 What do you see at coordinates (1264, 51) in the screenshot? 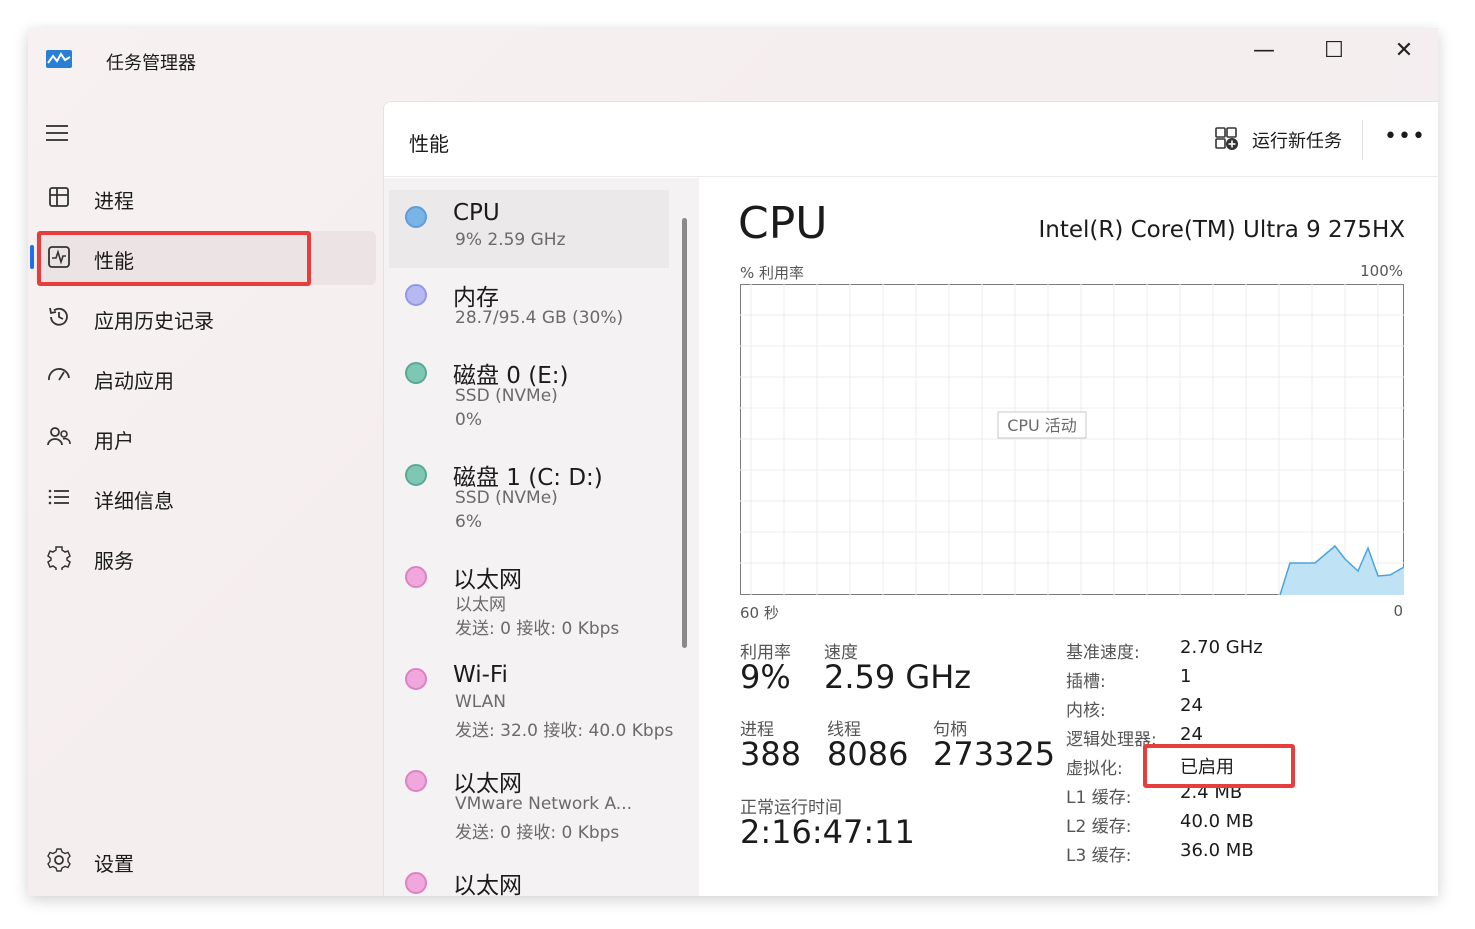
I see `minimize-button: —` at bounding box center [1264, 51].